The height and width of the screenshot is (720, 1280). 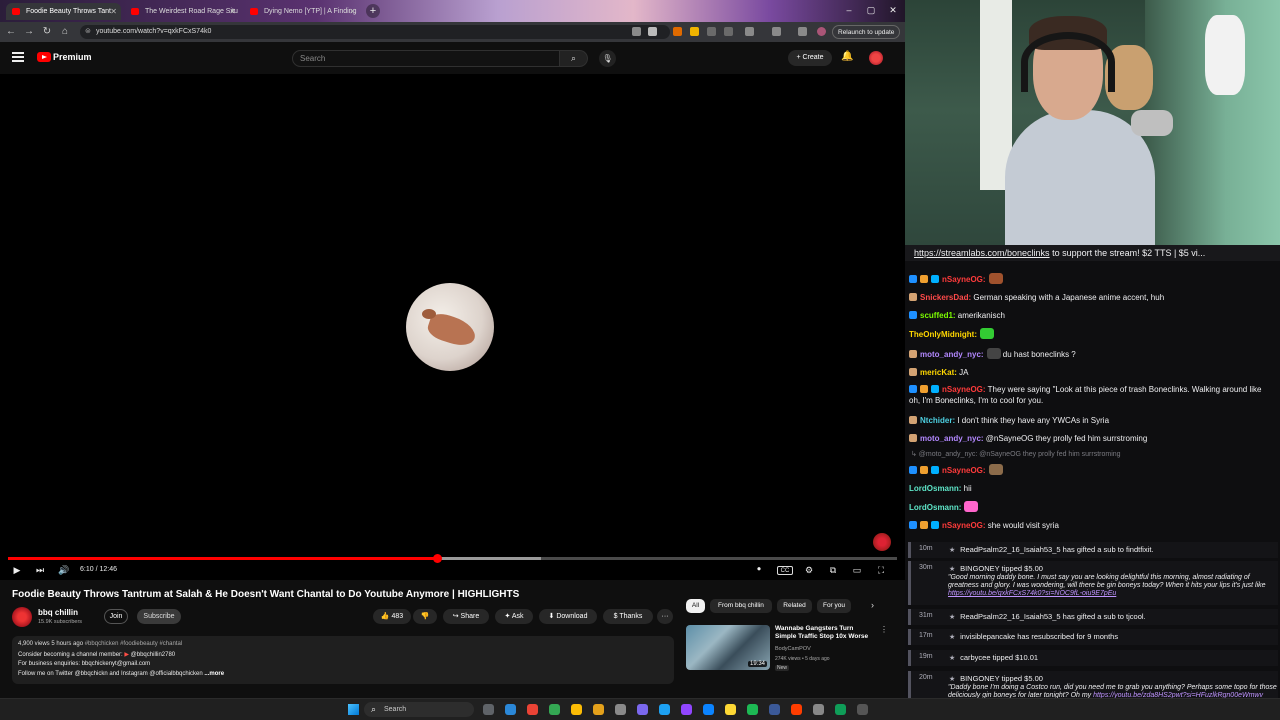 What do you see at coordinates (652, 31) in the screenshot?
I see `bookmark-star-icon` at bounding box center [652, 31].